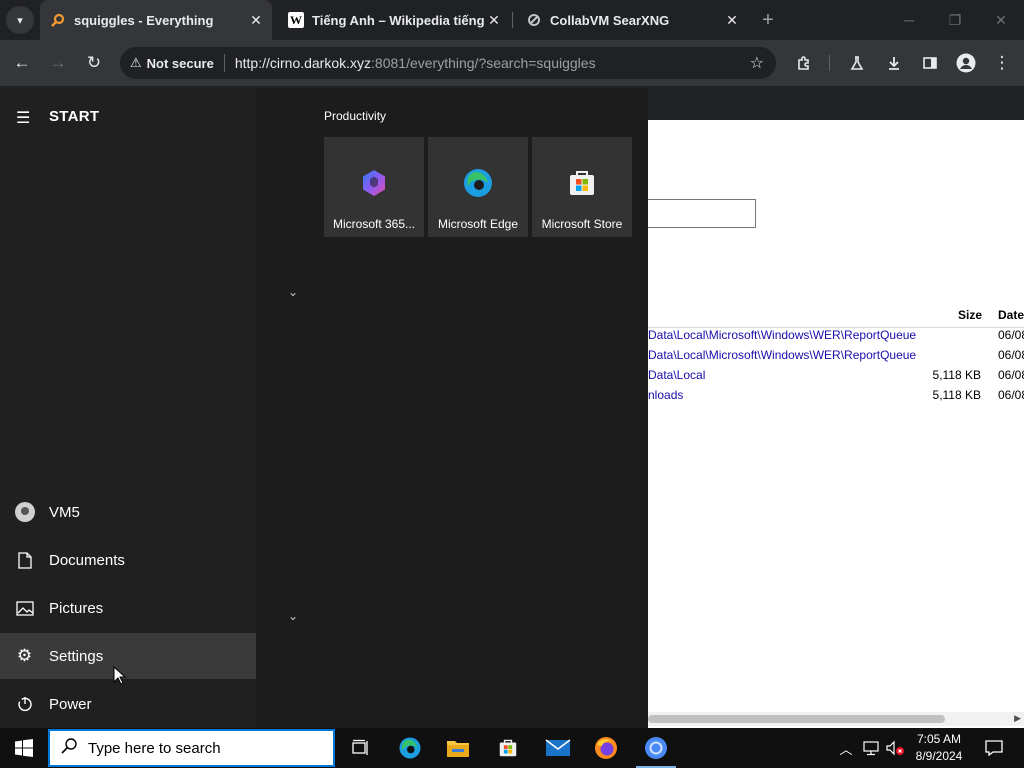 This screenshot has height=768, width=1024. I want to click on profile-avatar-icon, so click(966, 63).